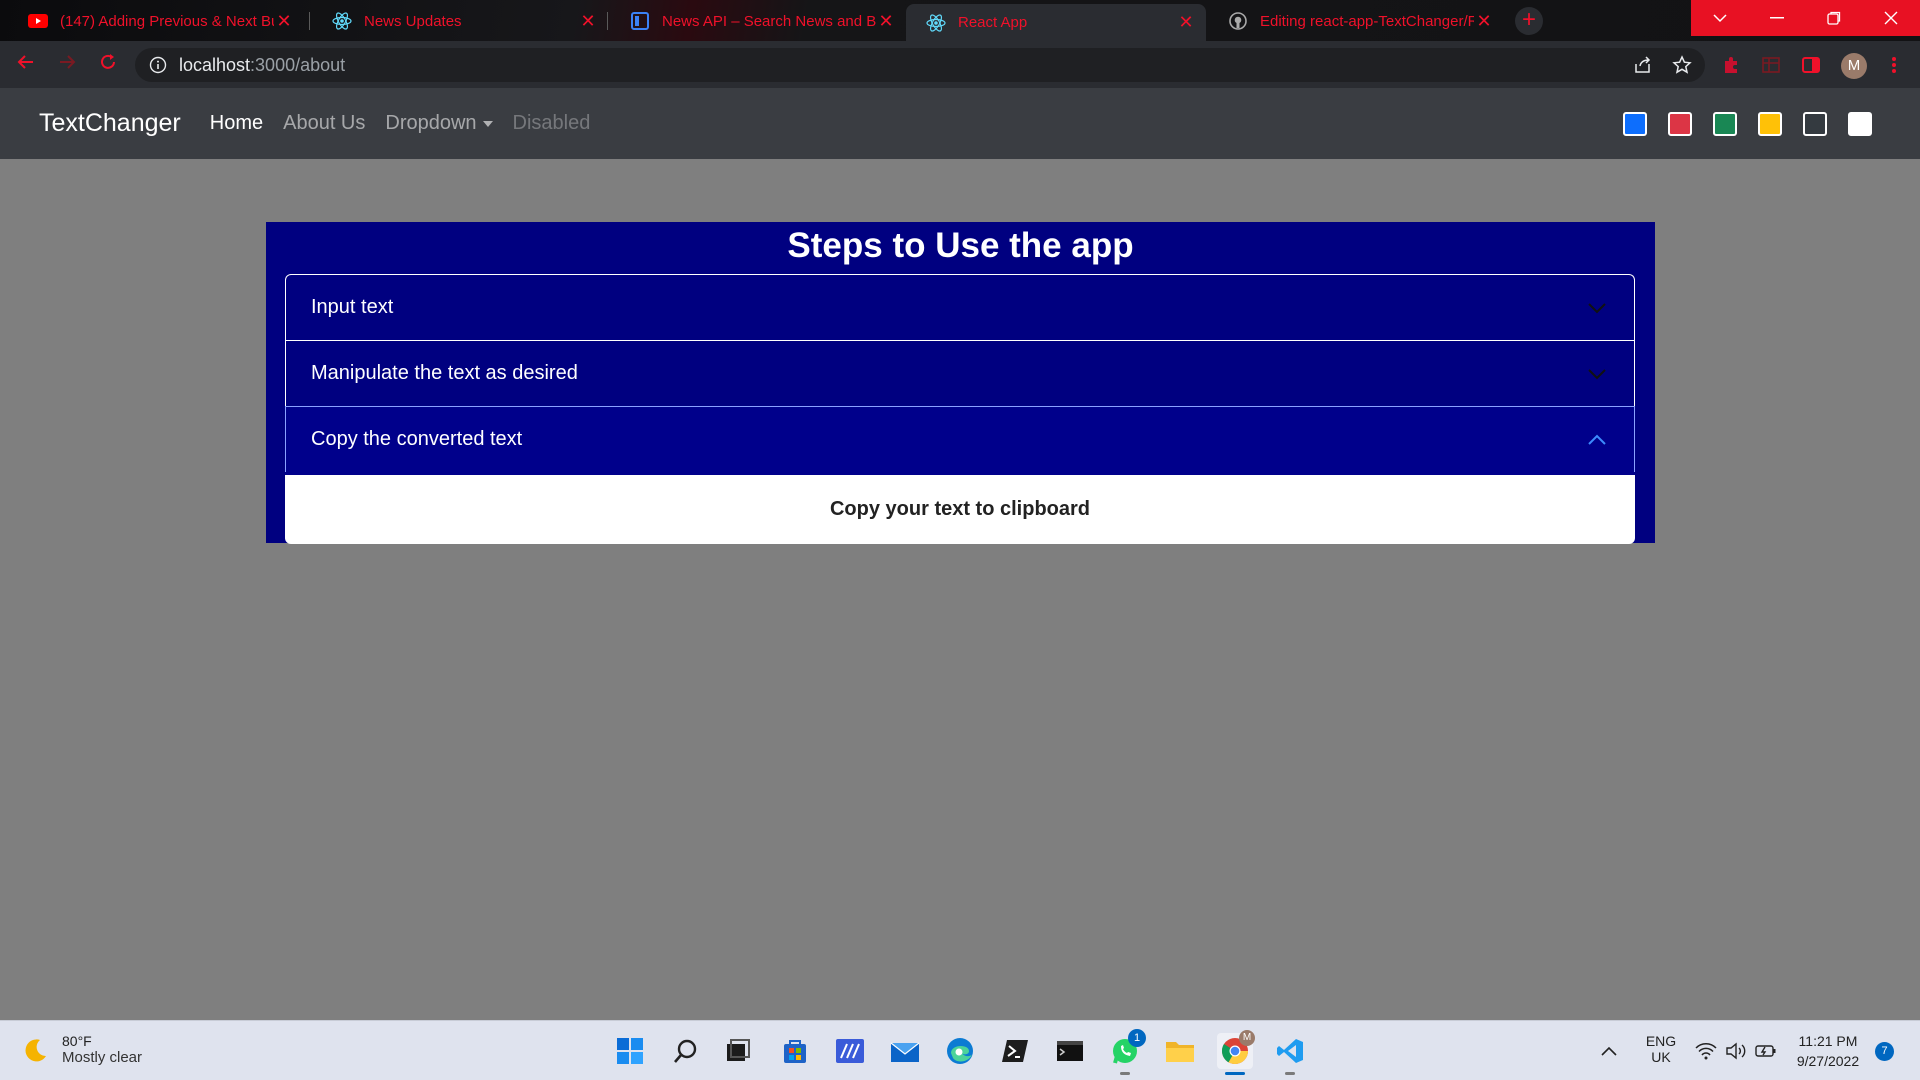  Describe the element at coordinates (1770, 124) in the screenshot. I see `theme-swatch-yellow` at that location.